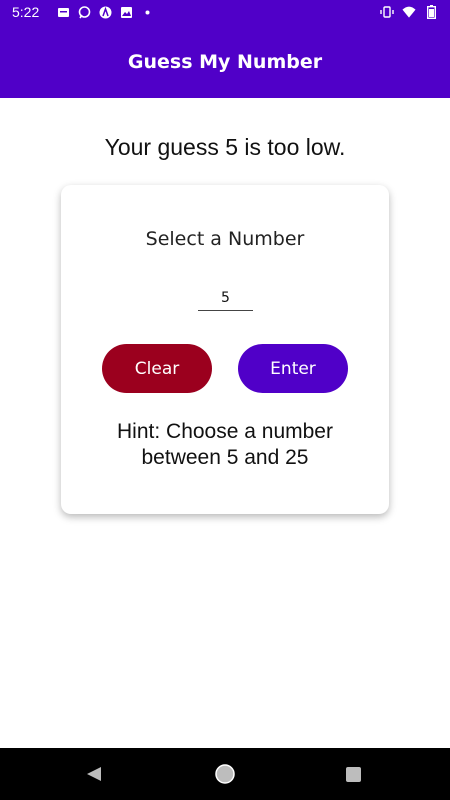 This screenshot has height=800, width=450. Describe the element at coordinates (225, 431) in the screenshot. I see `hint-line-1: Hint: Choose a number` at that location.